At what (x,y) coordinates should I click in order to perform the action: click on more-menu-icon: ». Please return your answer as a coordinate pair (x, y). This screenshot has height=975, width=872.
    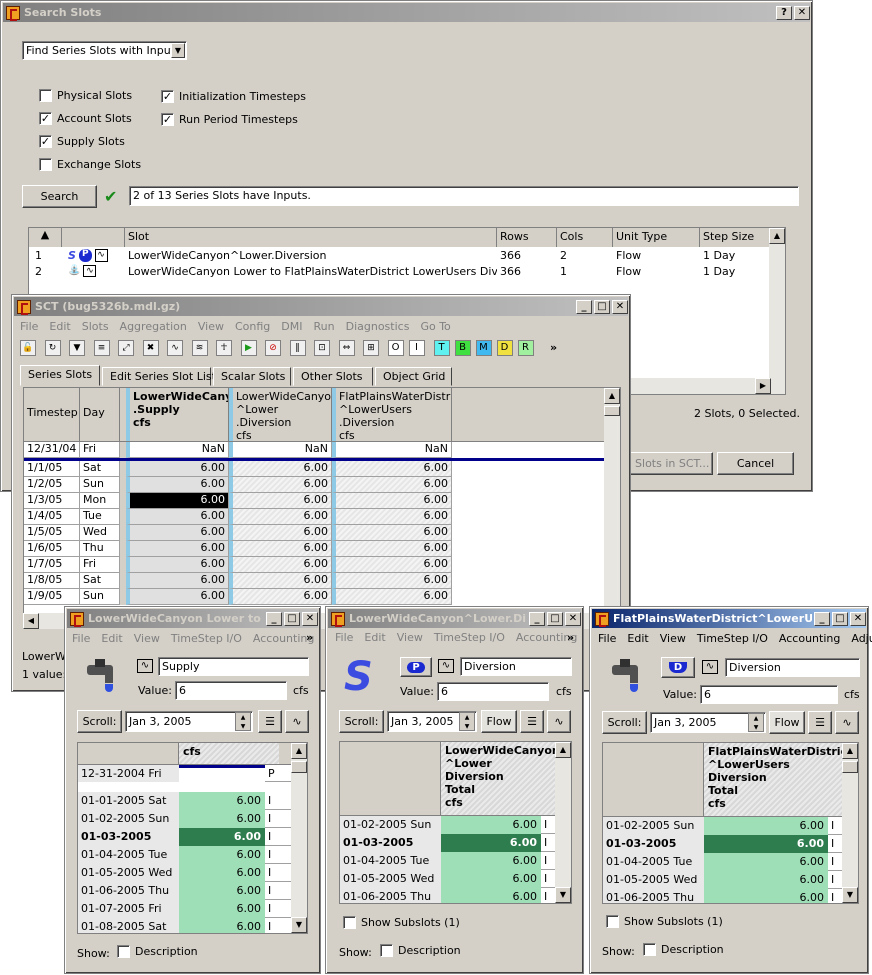
    Looking at the image, I should click on (309, 637).